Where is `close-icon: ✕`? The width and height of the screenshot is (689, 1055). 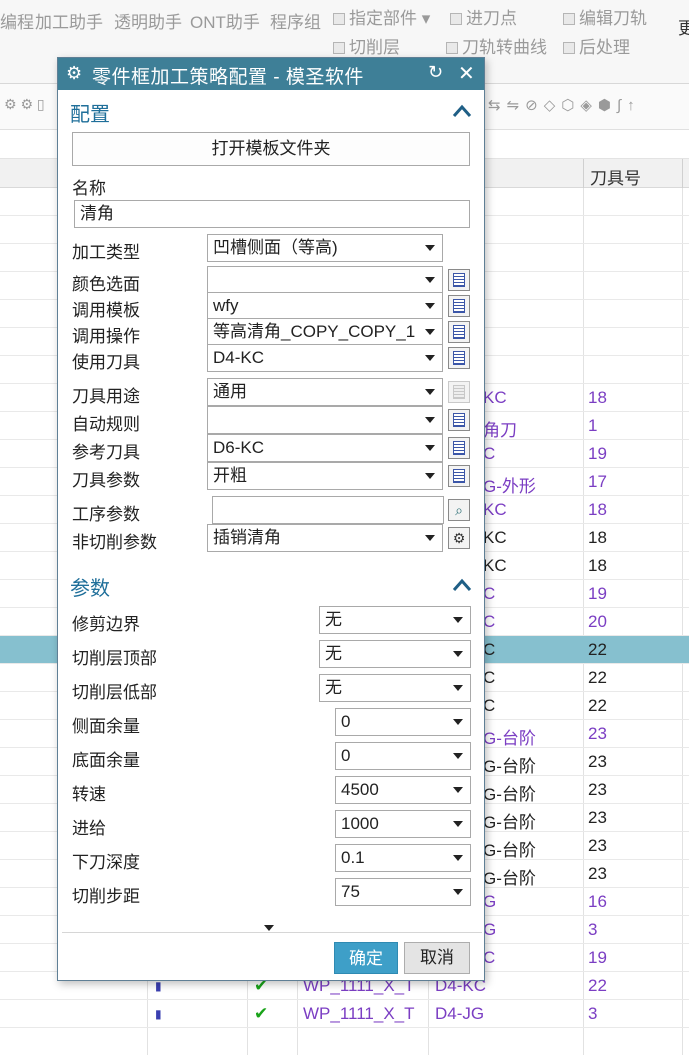
close-icon: ✕ is located at coordinates (466, 73).